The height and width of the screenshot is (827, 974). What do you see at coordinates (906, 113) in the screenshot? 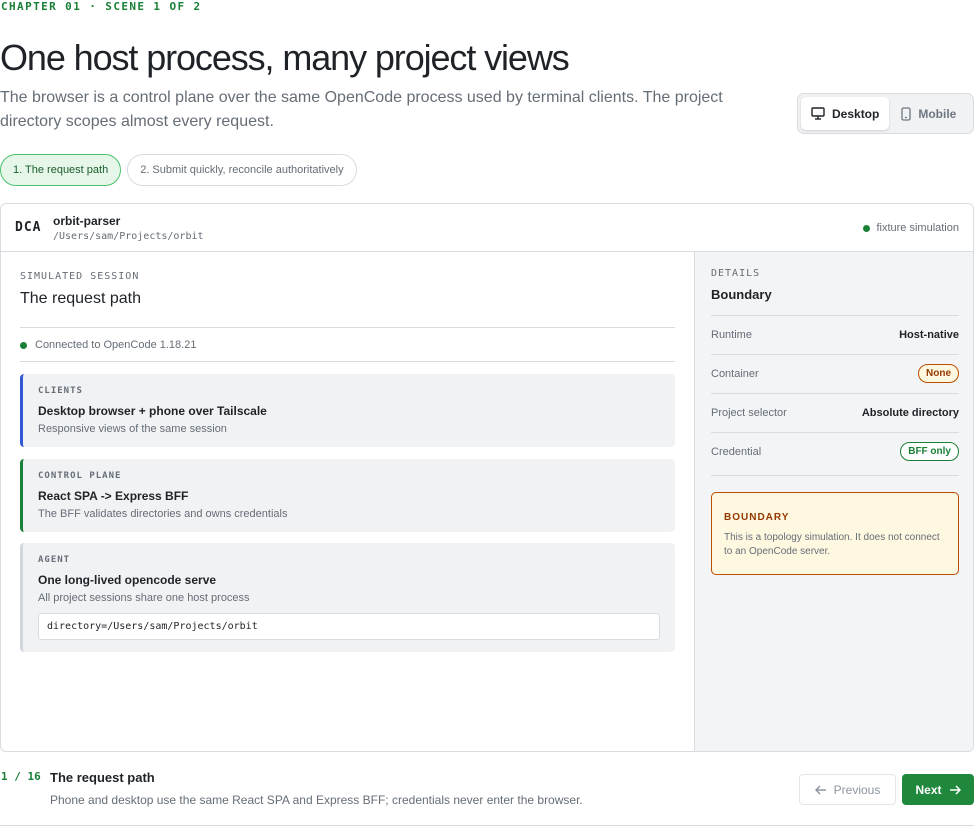
I see `phone-icon` at bounding box center [906, 113].